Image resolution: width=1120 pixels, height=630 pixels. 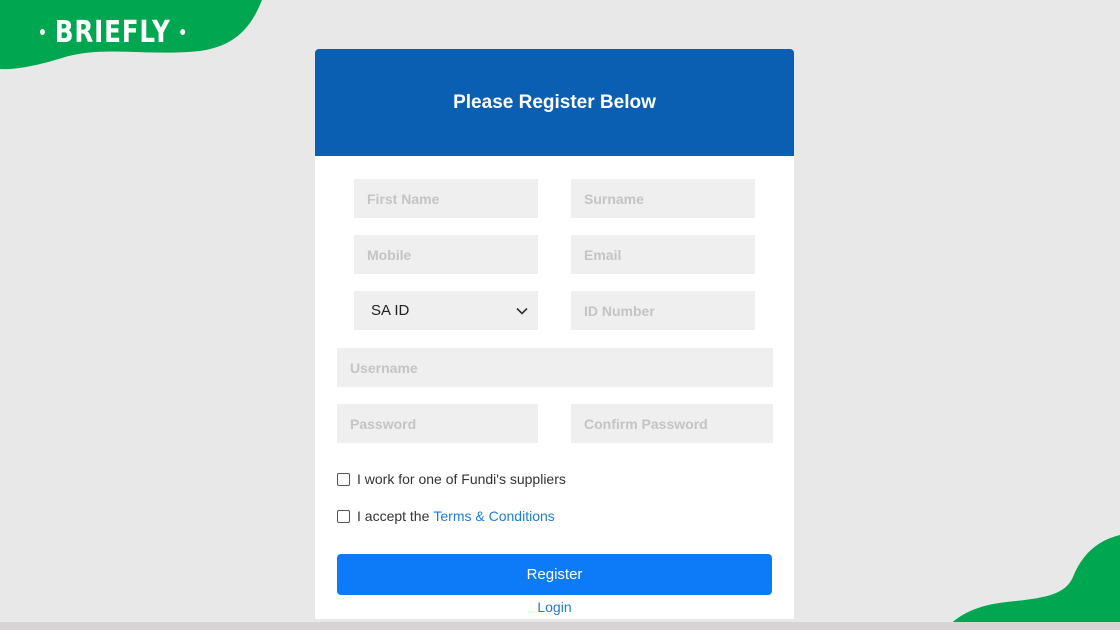 What do you see at coordinates (672, 423) in the screenshot?
I see `confirm-password-input` at bounding box center [672, 423].